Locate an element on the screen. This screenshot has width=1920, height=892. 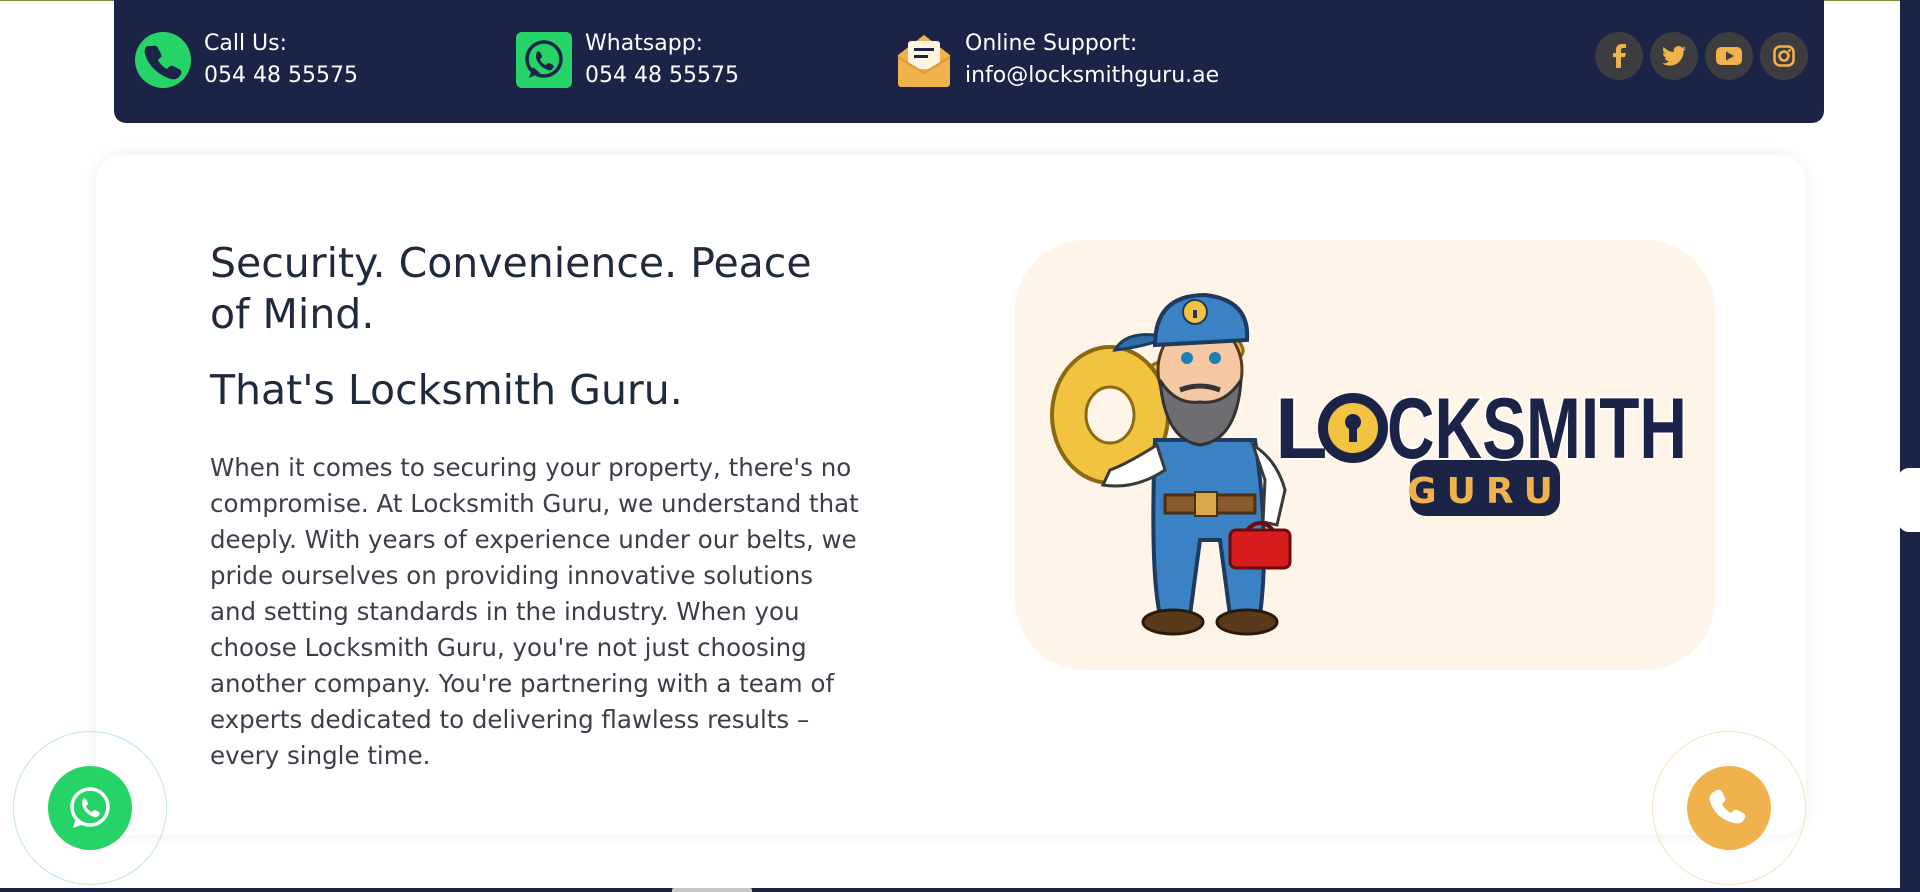
whatsapp-float-button is located at coordinates (90, 808).